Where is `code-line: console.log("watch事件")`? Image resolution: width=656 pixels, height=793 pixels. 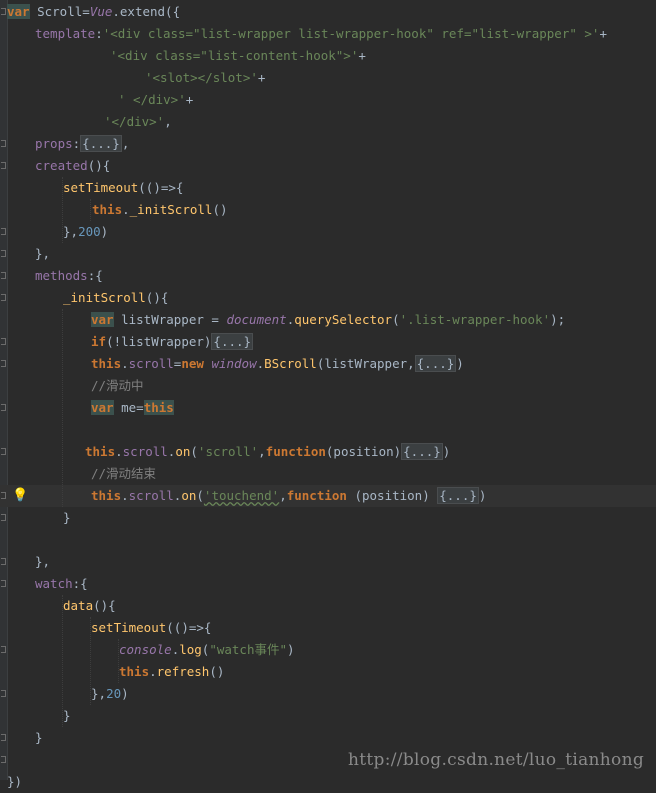 code-line: console.log("watch事件") is located at coordinates (328, 650).